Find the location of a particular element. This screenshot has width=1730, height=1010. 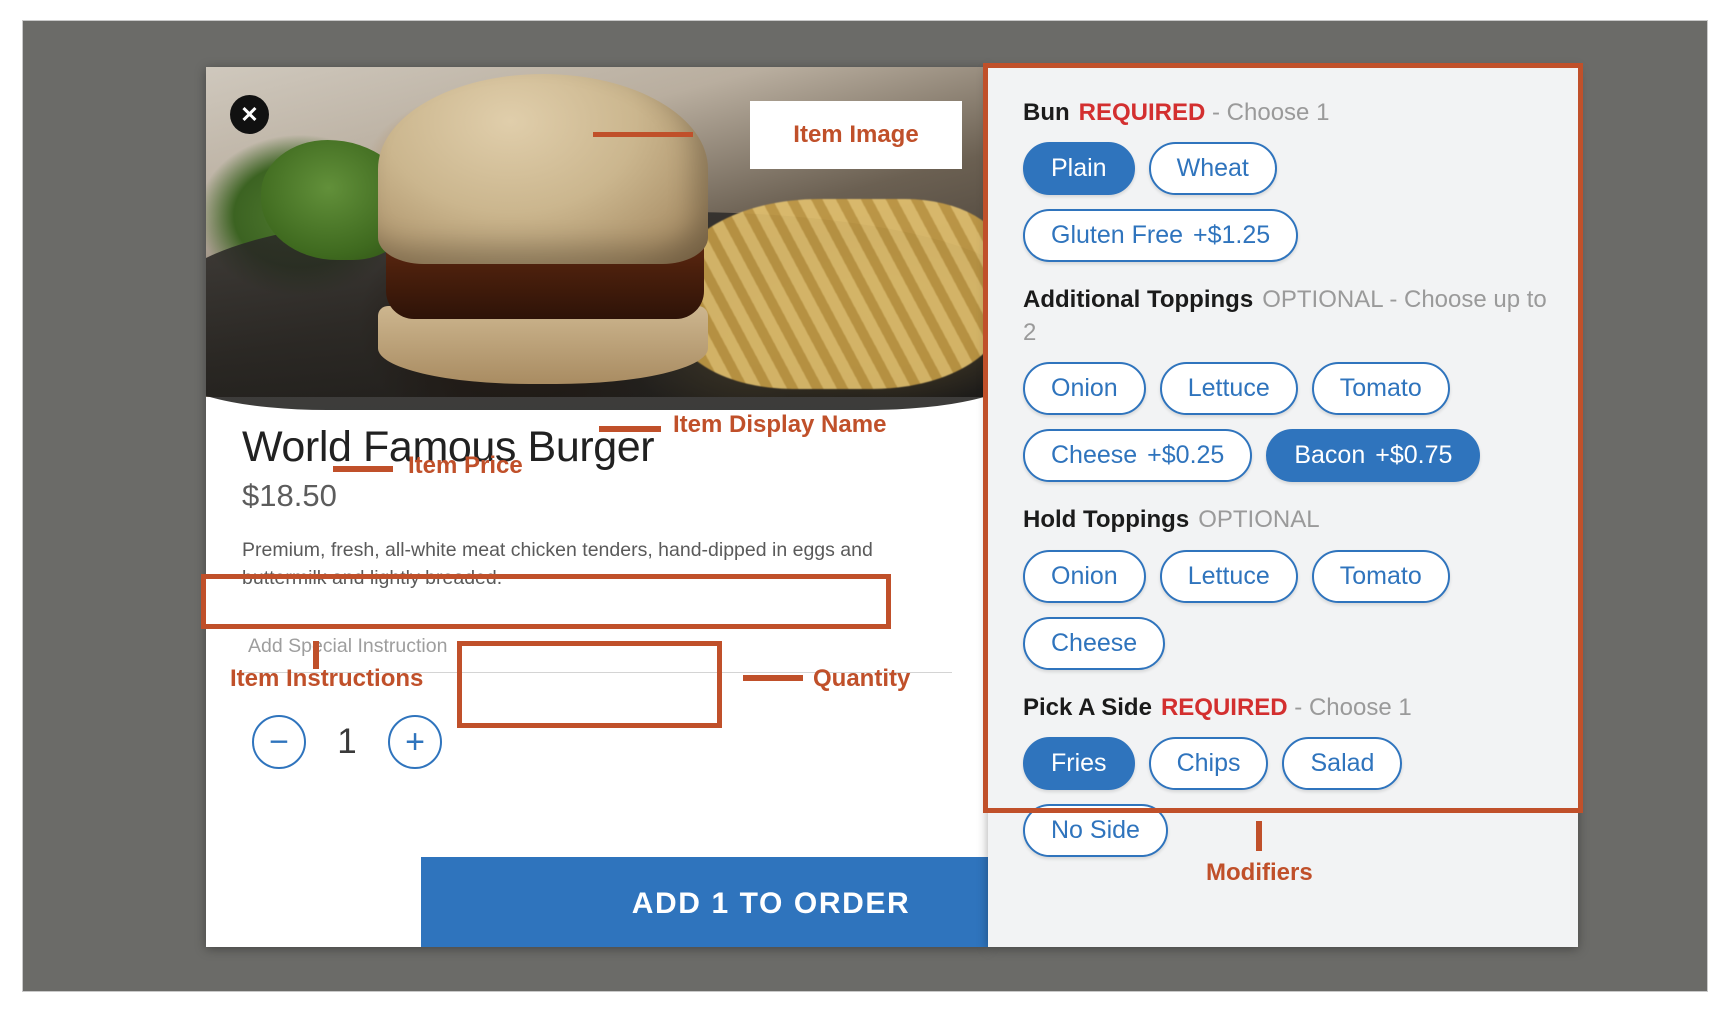

quantity-stepper: − 1 + is located at coordinates (347, 742).